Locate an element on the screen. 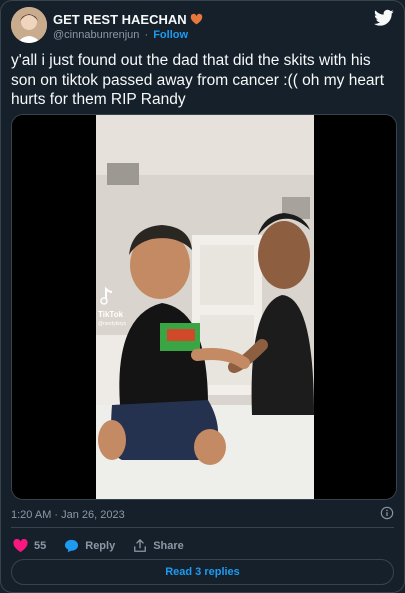 The width and height of the screenshot is (405, 593). like-button: 55 is located at coordinates (29, 546).